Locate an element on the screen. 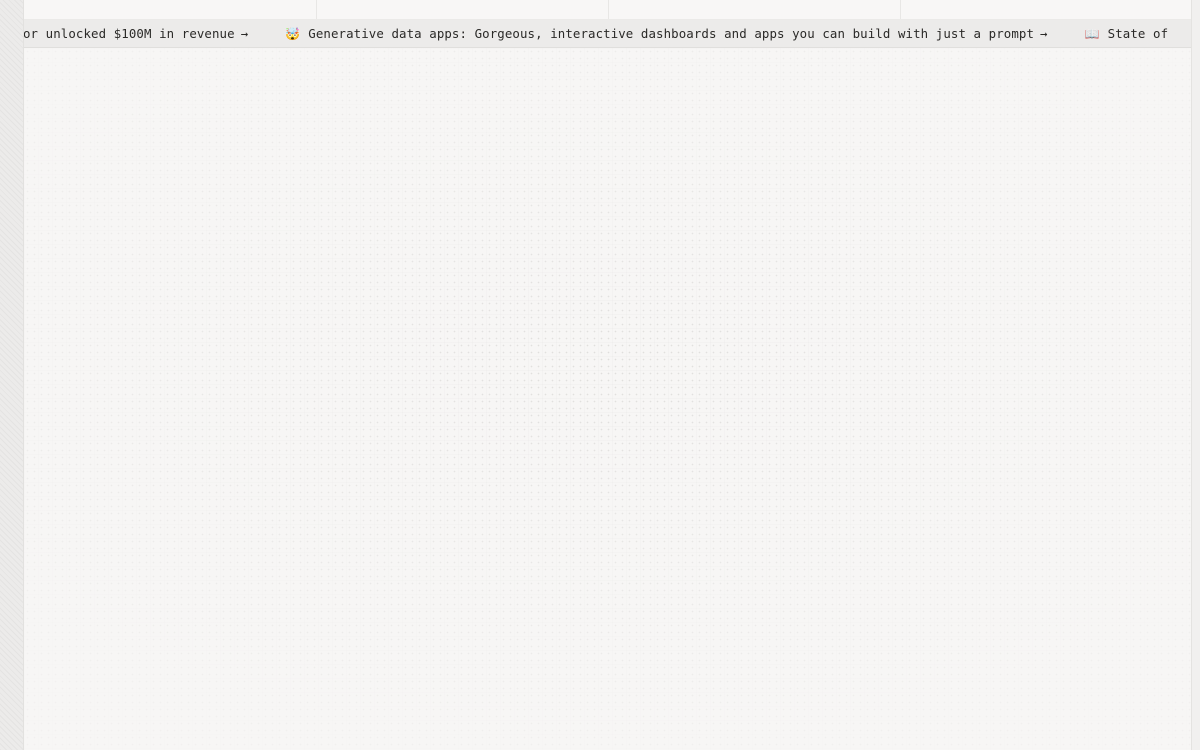 The width and height of the screenshot is (1200, 750). book-emoji-icon: 📖 is located at coordinates (1092, 33).